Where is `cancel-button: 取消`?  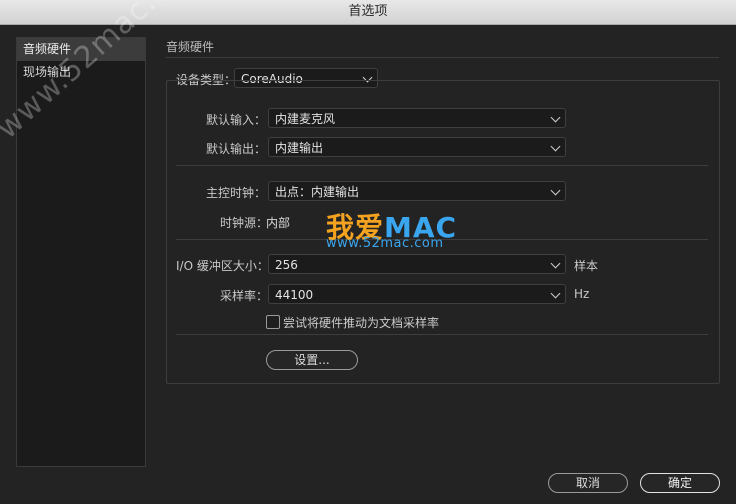 cancel-button: 取消 is located at coordinates (588, 483).